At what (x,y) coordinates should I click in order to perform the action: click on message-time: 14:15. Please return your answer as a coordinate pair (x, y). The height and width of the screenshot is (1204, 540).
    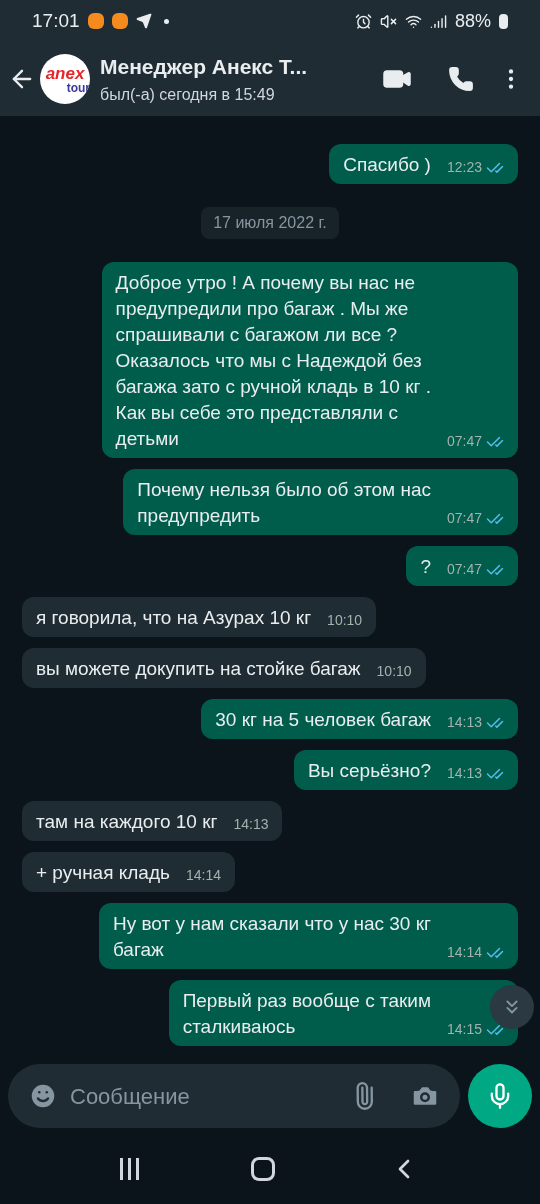
    Looking at the image, I should click on (464, 1029).